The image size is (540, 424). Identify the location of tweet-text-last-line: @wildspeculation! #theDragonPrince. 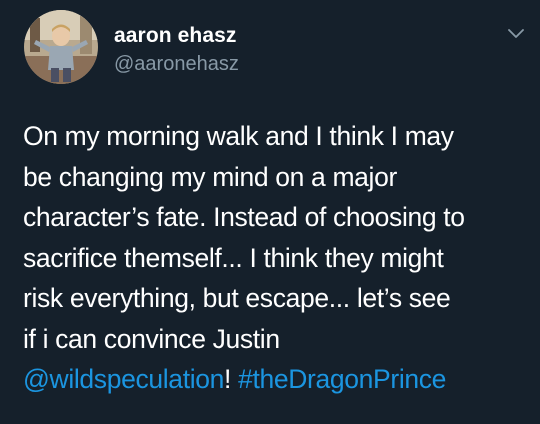
(275, 379).